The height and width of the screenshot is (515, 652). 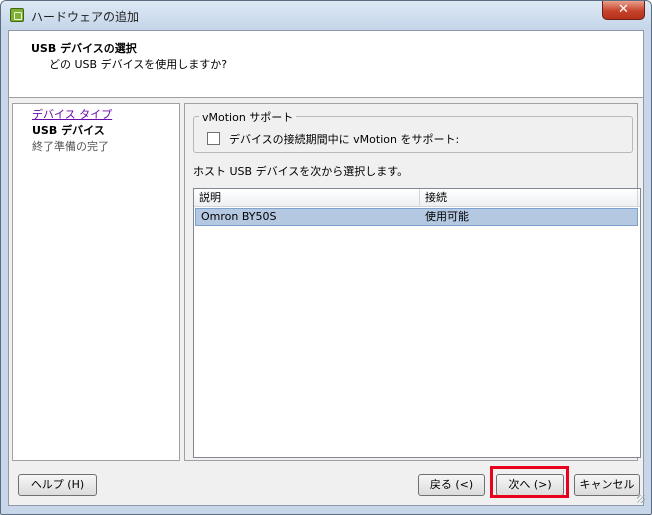 What do you see at coordinates (326, 64) in the screenshot?
I see `wizard-header: USB デバイスの選択 どの USB デバイスを使用しますか?` at bounding box center [326, 64].